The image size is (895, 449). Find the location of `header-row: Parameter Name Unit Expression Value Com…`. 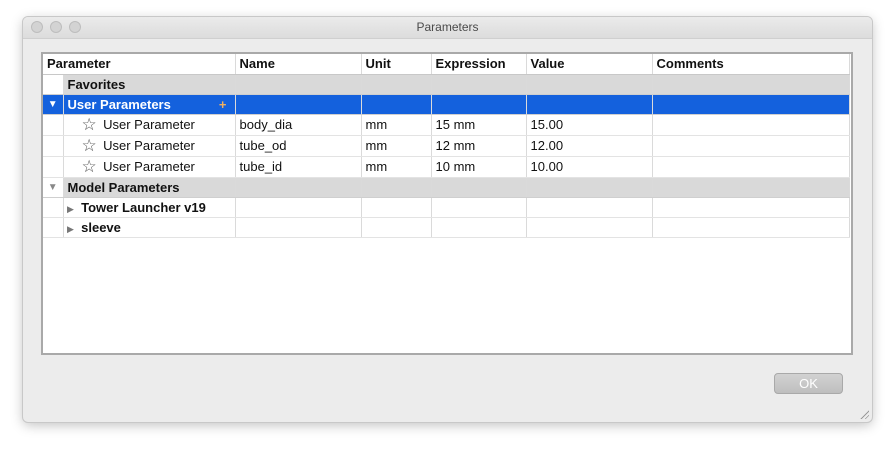

header-row: Parameter Name Unit Expression Value Com… is located at coordinates (446, 64).